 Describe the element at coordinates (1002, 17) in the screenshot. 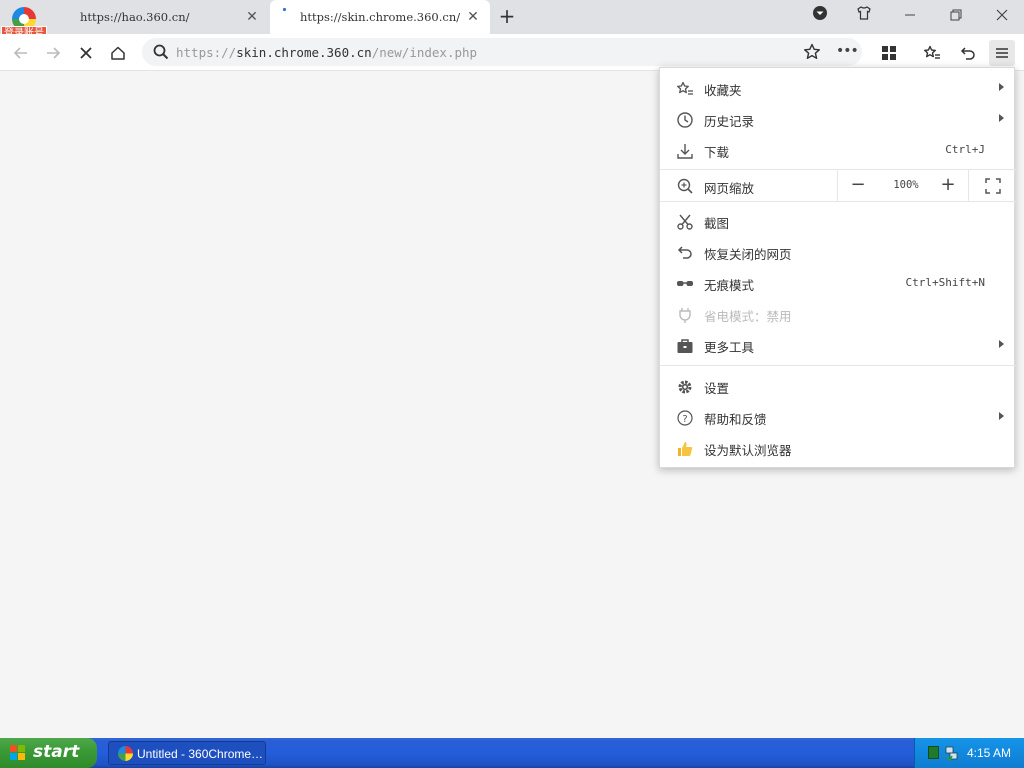

I see `close-window-icon` at that location.